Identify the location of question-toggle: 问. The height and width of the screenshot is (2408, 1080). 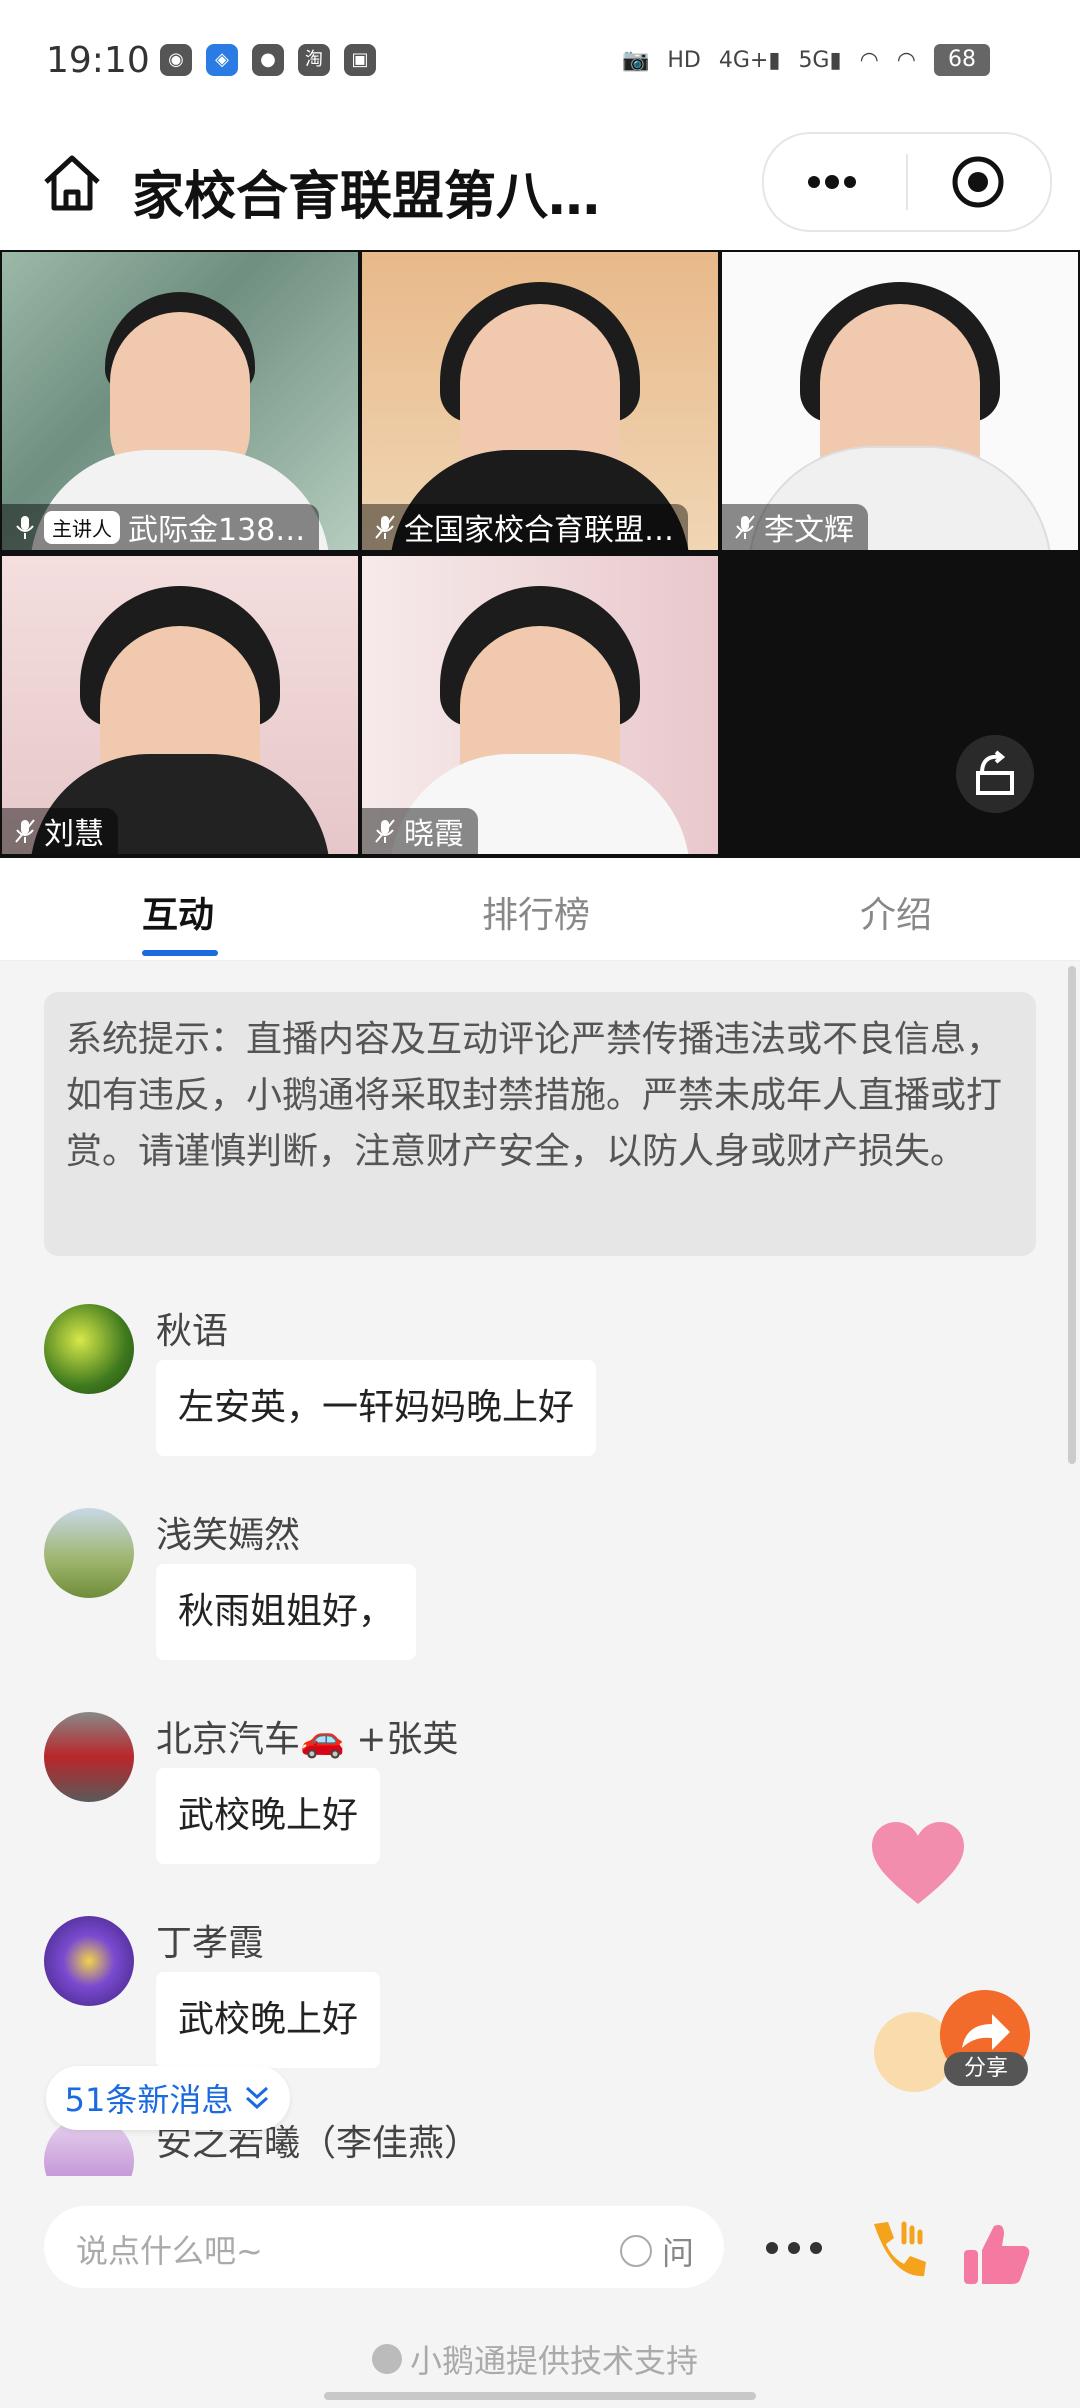
(656, 2251).